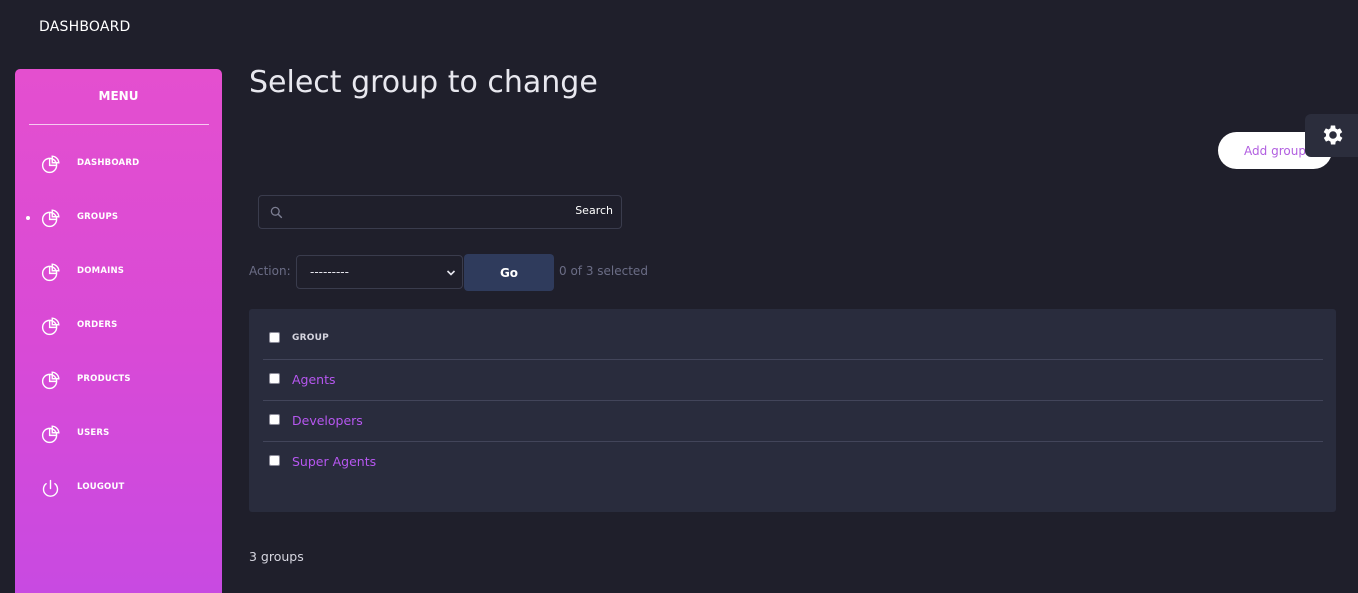  What do you see at coordinates (509, 272) in the screenshot?
I see `go-button: Go` at bounding box center [509, 272].